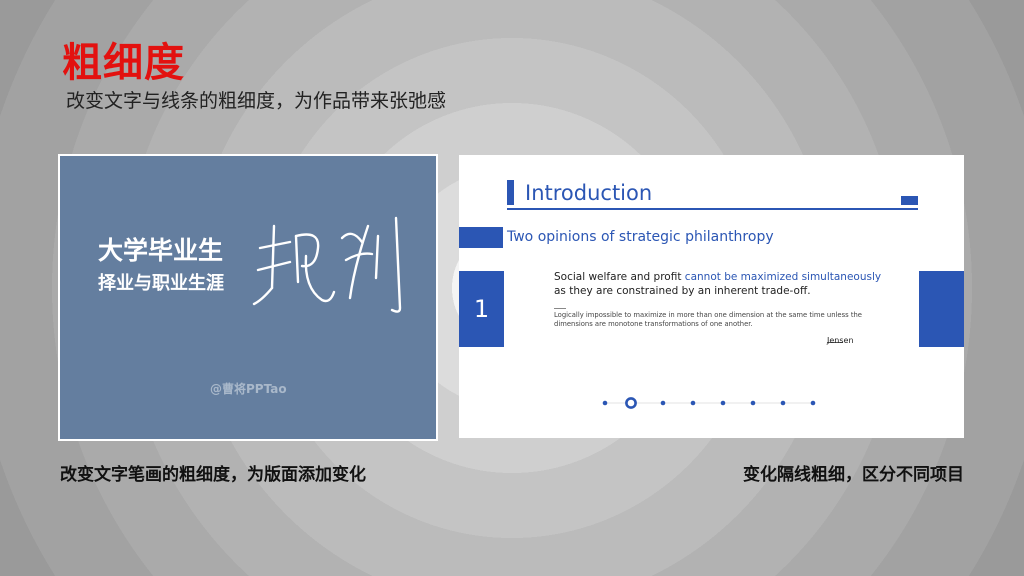  Describe the element at coordinates (327, 264) in the screenshot. I see `calligraphy-graphic` at that location.